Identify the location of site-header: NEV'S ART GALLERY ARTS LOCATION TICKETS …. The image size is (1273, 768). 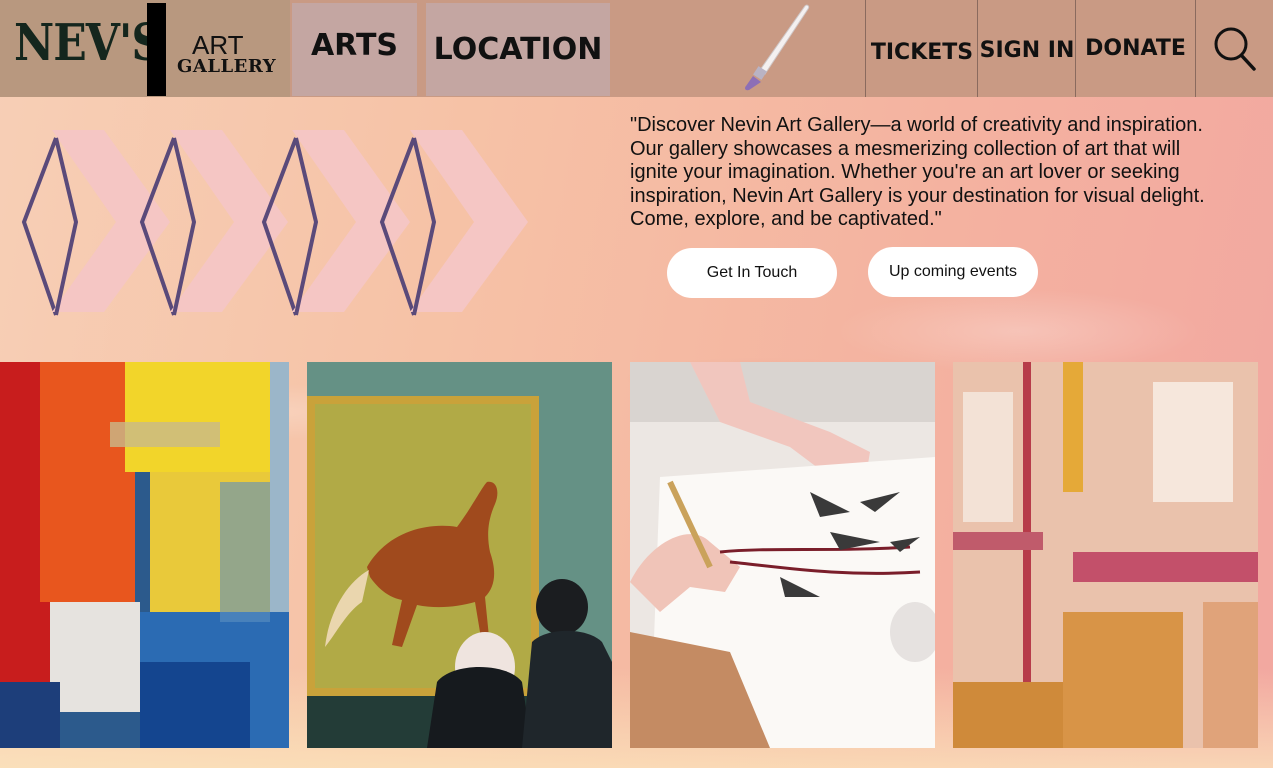
(636, 48).